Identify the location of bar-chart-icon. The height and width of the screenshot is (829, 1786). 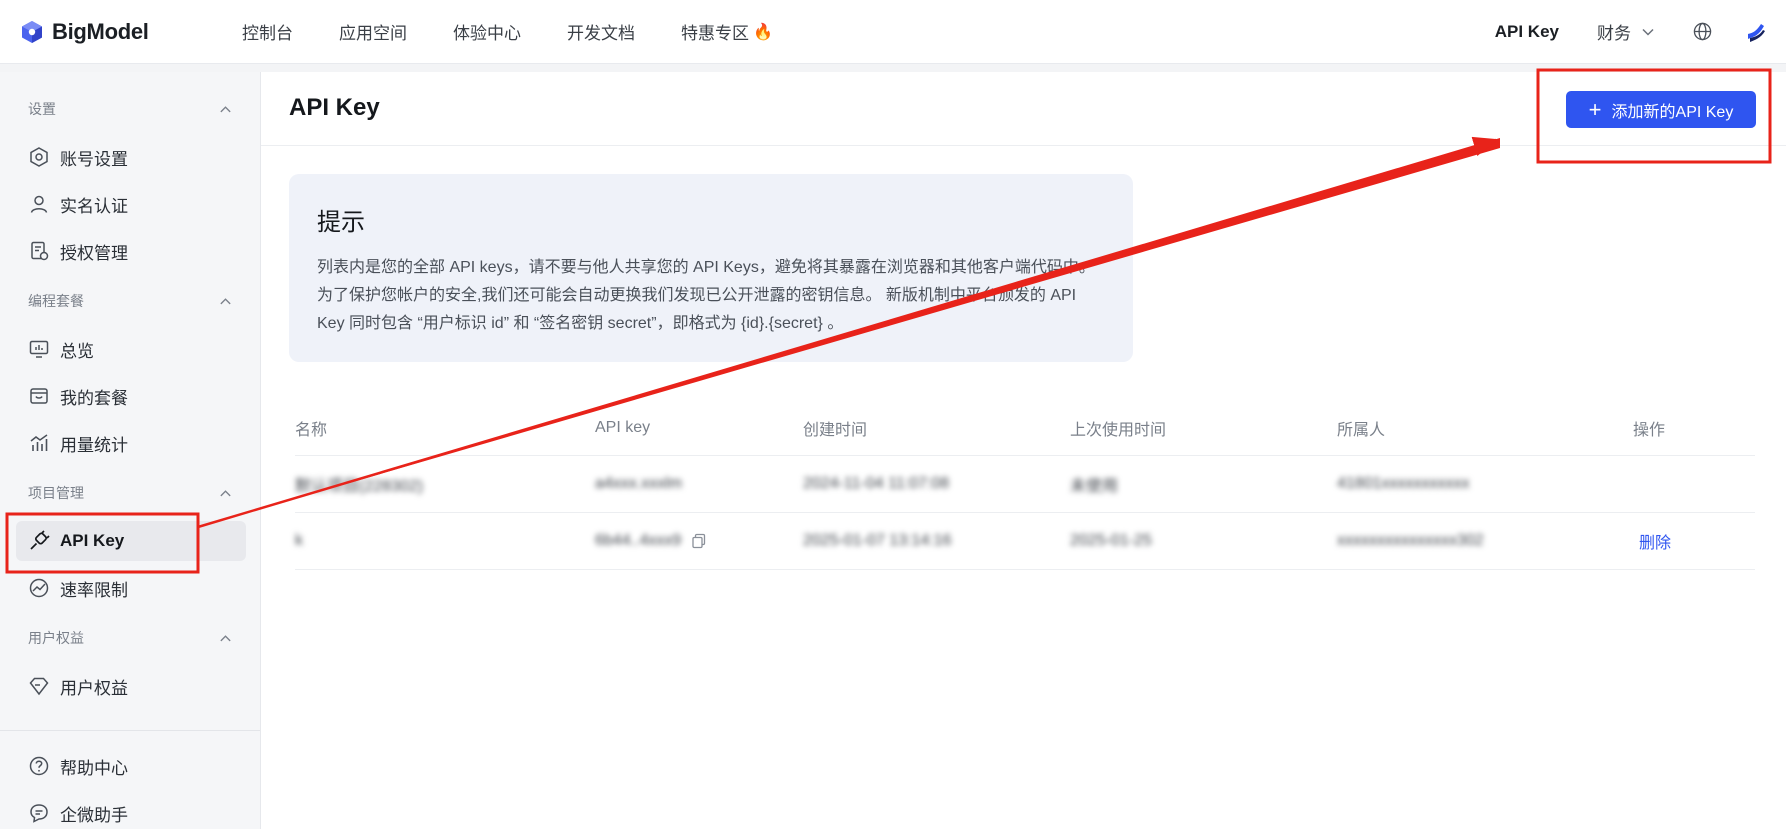
(39, 442).